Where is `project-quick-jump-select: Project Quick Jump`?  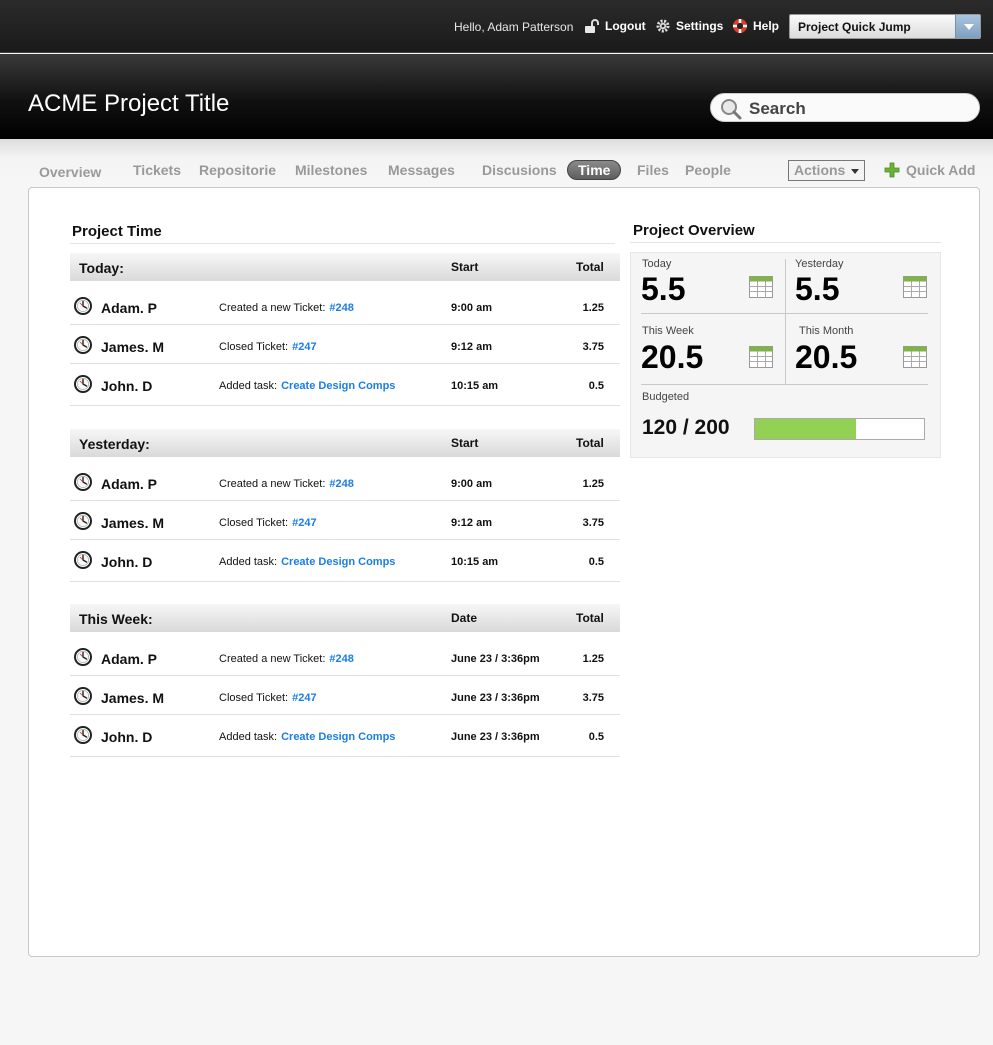
project-quick-jump-select: Project Quick Jump is located at coordinates (885, 26).